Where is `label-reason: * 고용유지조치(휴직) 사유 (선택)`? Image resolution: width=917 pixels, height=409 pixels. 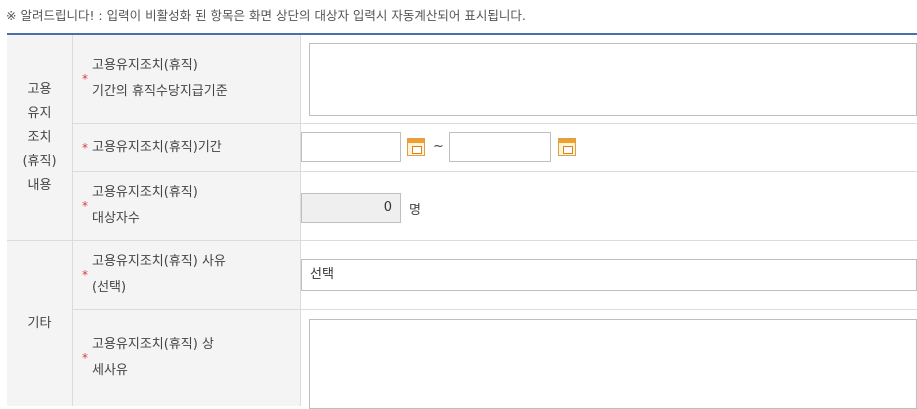
label-reason: * 고용유지조치(휴직) 사유 (선택) is located at coordinates (187, 275).